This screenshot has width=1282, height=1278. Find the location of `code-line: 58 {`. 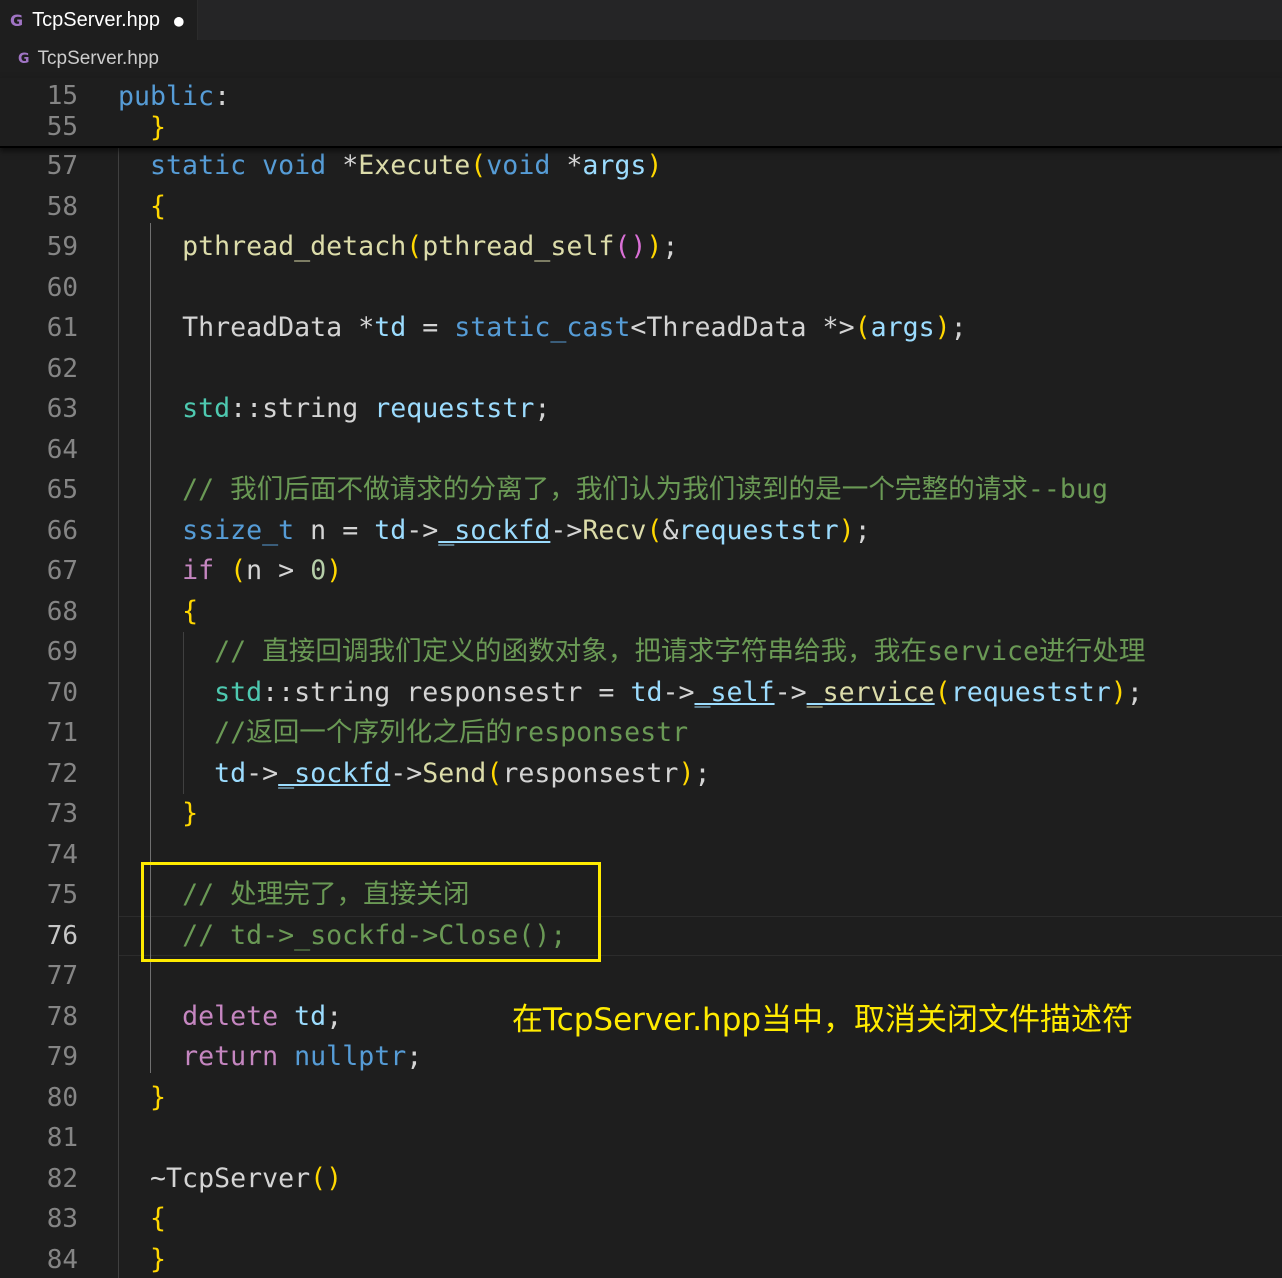

code-line: 58 { is located at coordinates (641, 207).